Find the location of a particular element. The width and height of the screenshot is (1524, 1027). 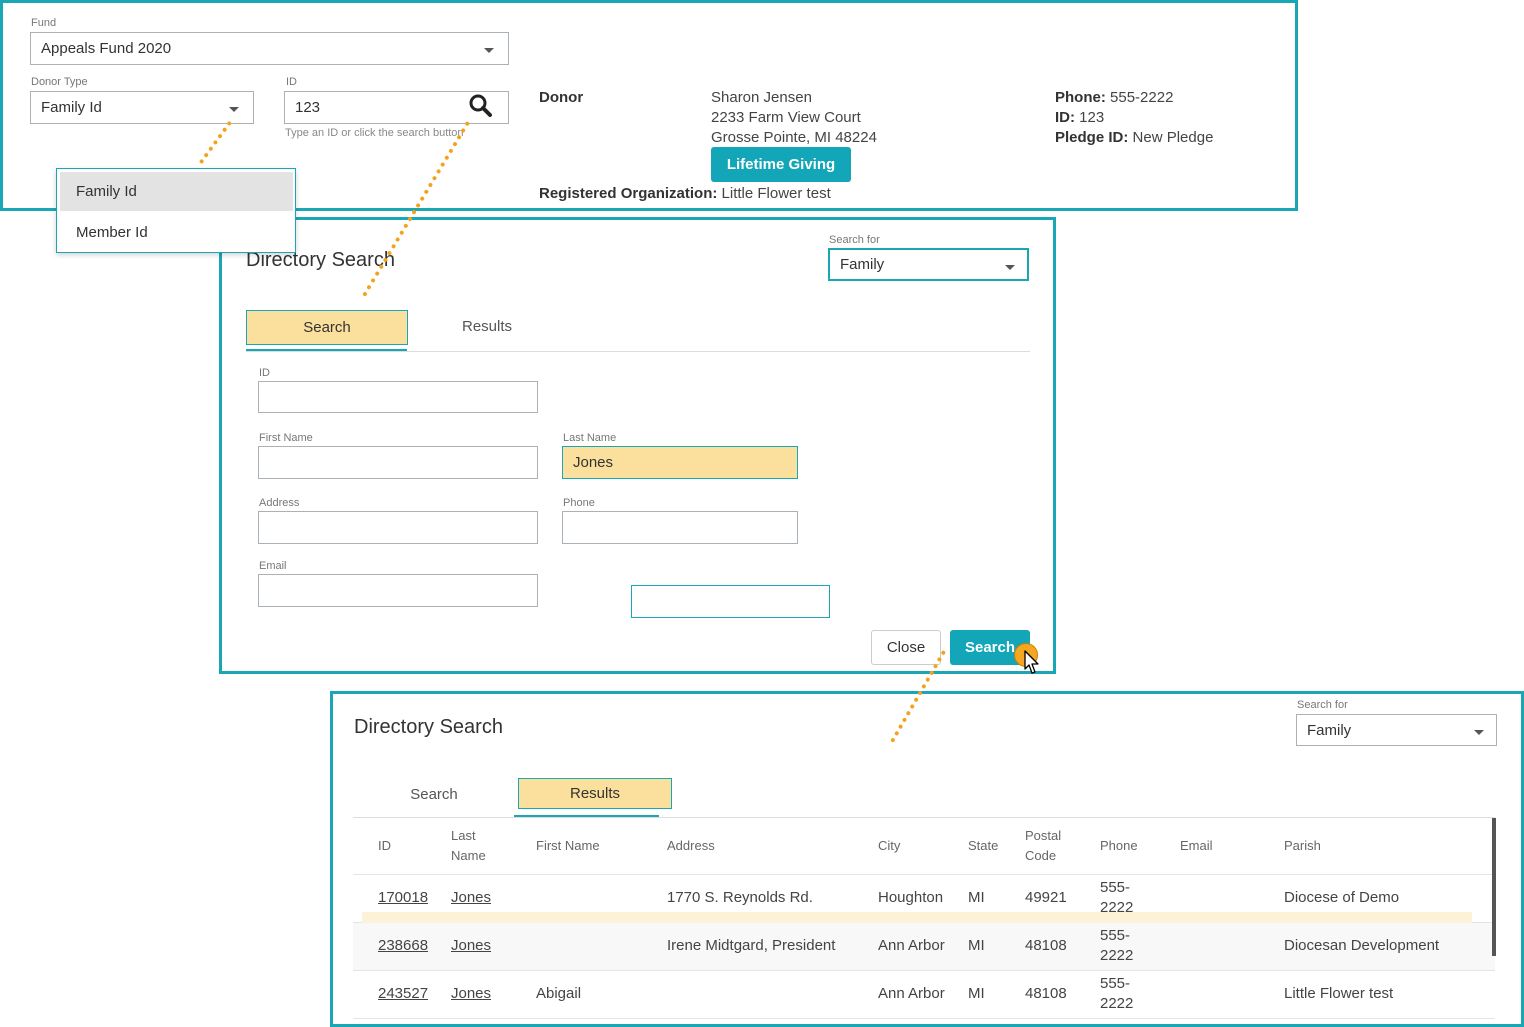

id-label: ID is located at coordinates (291, 82).